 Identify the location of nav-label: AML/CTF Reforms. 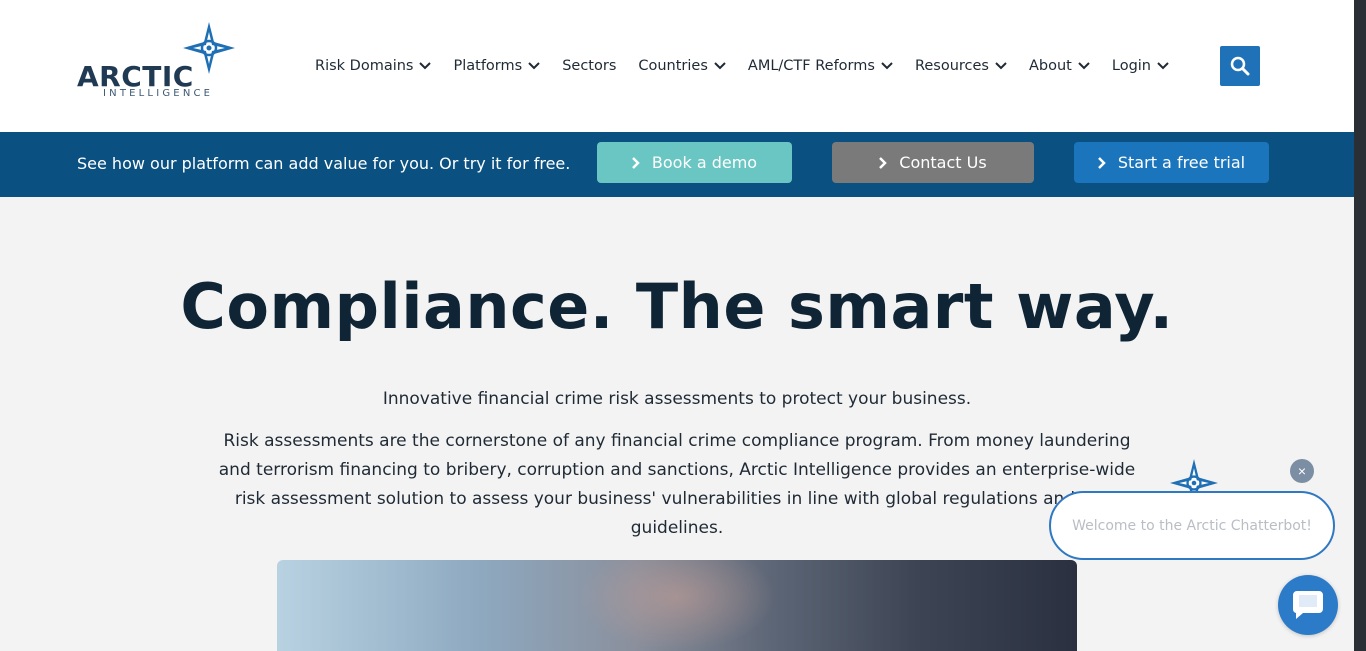
(811, 66).